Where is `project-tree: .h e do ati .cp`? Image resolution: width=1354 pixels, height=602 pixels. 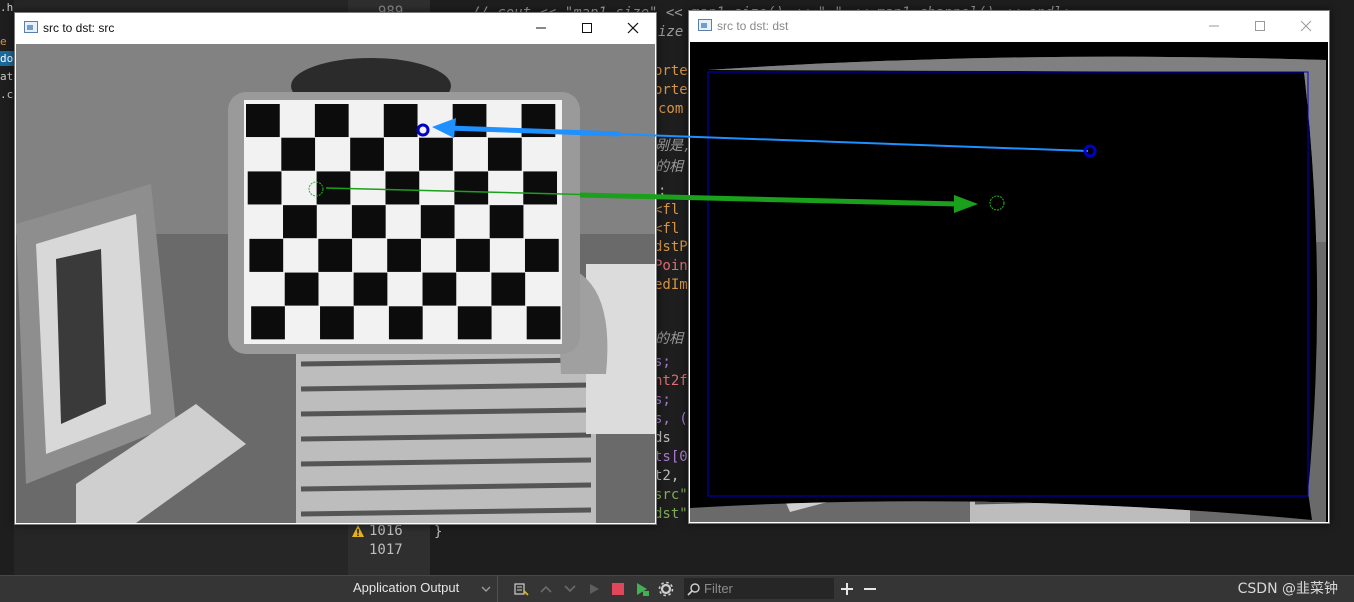 project-tree: .h e do ati .cp is located at coordinates (8, 287).